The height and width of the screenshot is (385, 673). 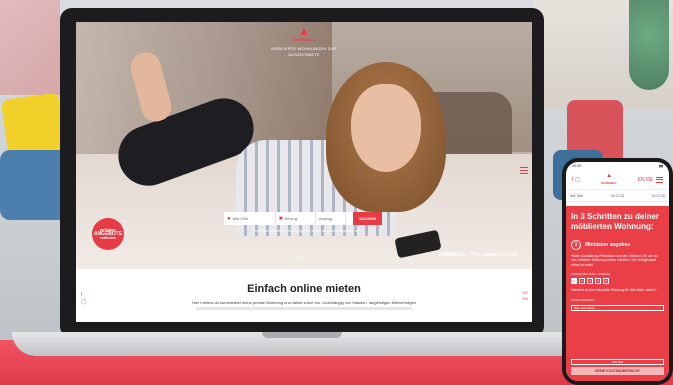 I want to click on facebook-icon: f, so click(x=84, y=295).